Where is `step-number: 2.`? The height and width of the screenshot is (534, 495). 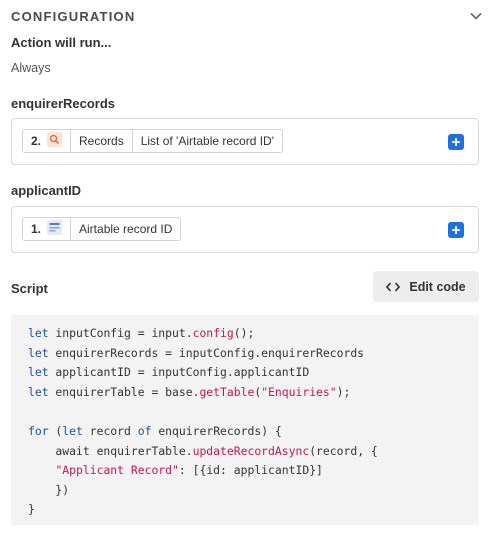
step-number: 2. is located at coordinates (36, 141).